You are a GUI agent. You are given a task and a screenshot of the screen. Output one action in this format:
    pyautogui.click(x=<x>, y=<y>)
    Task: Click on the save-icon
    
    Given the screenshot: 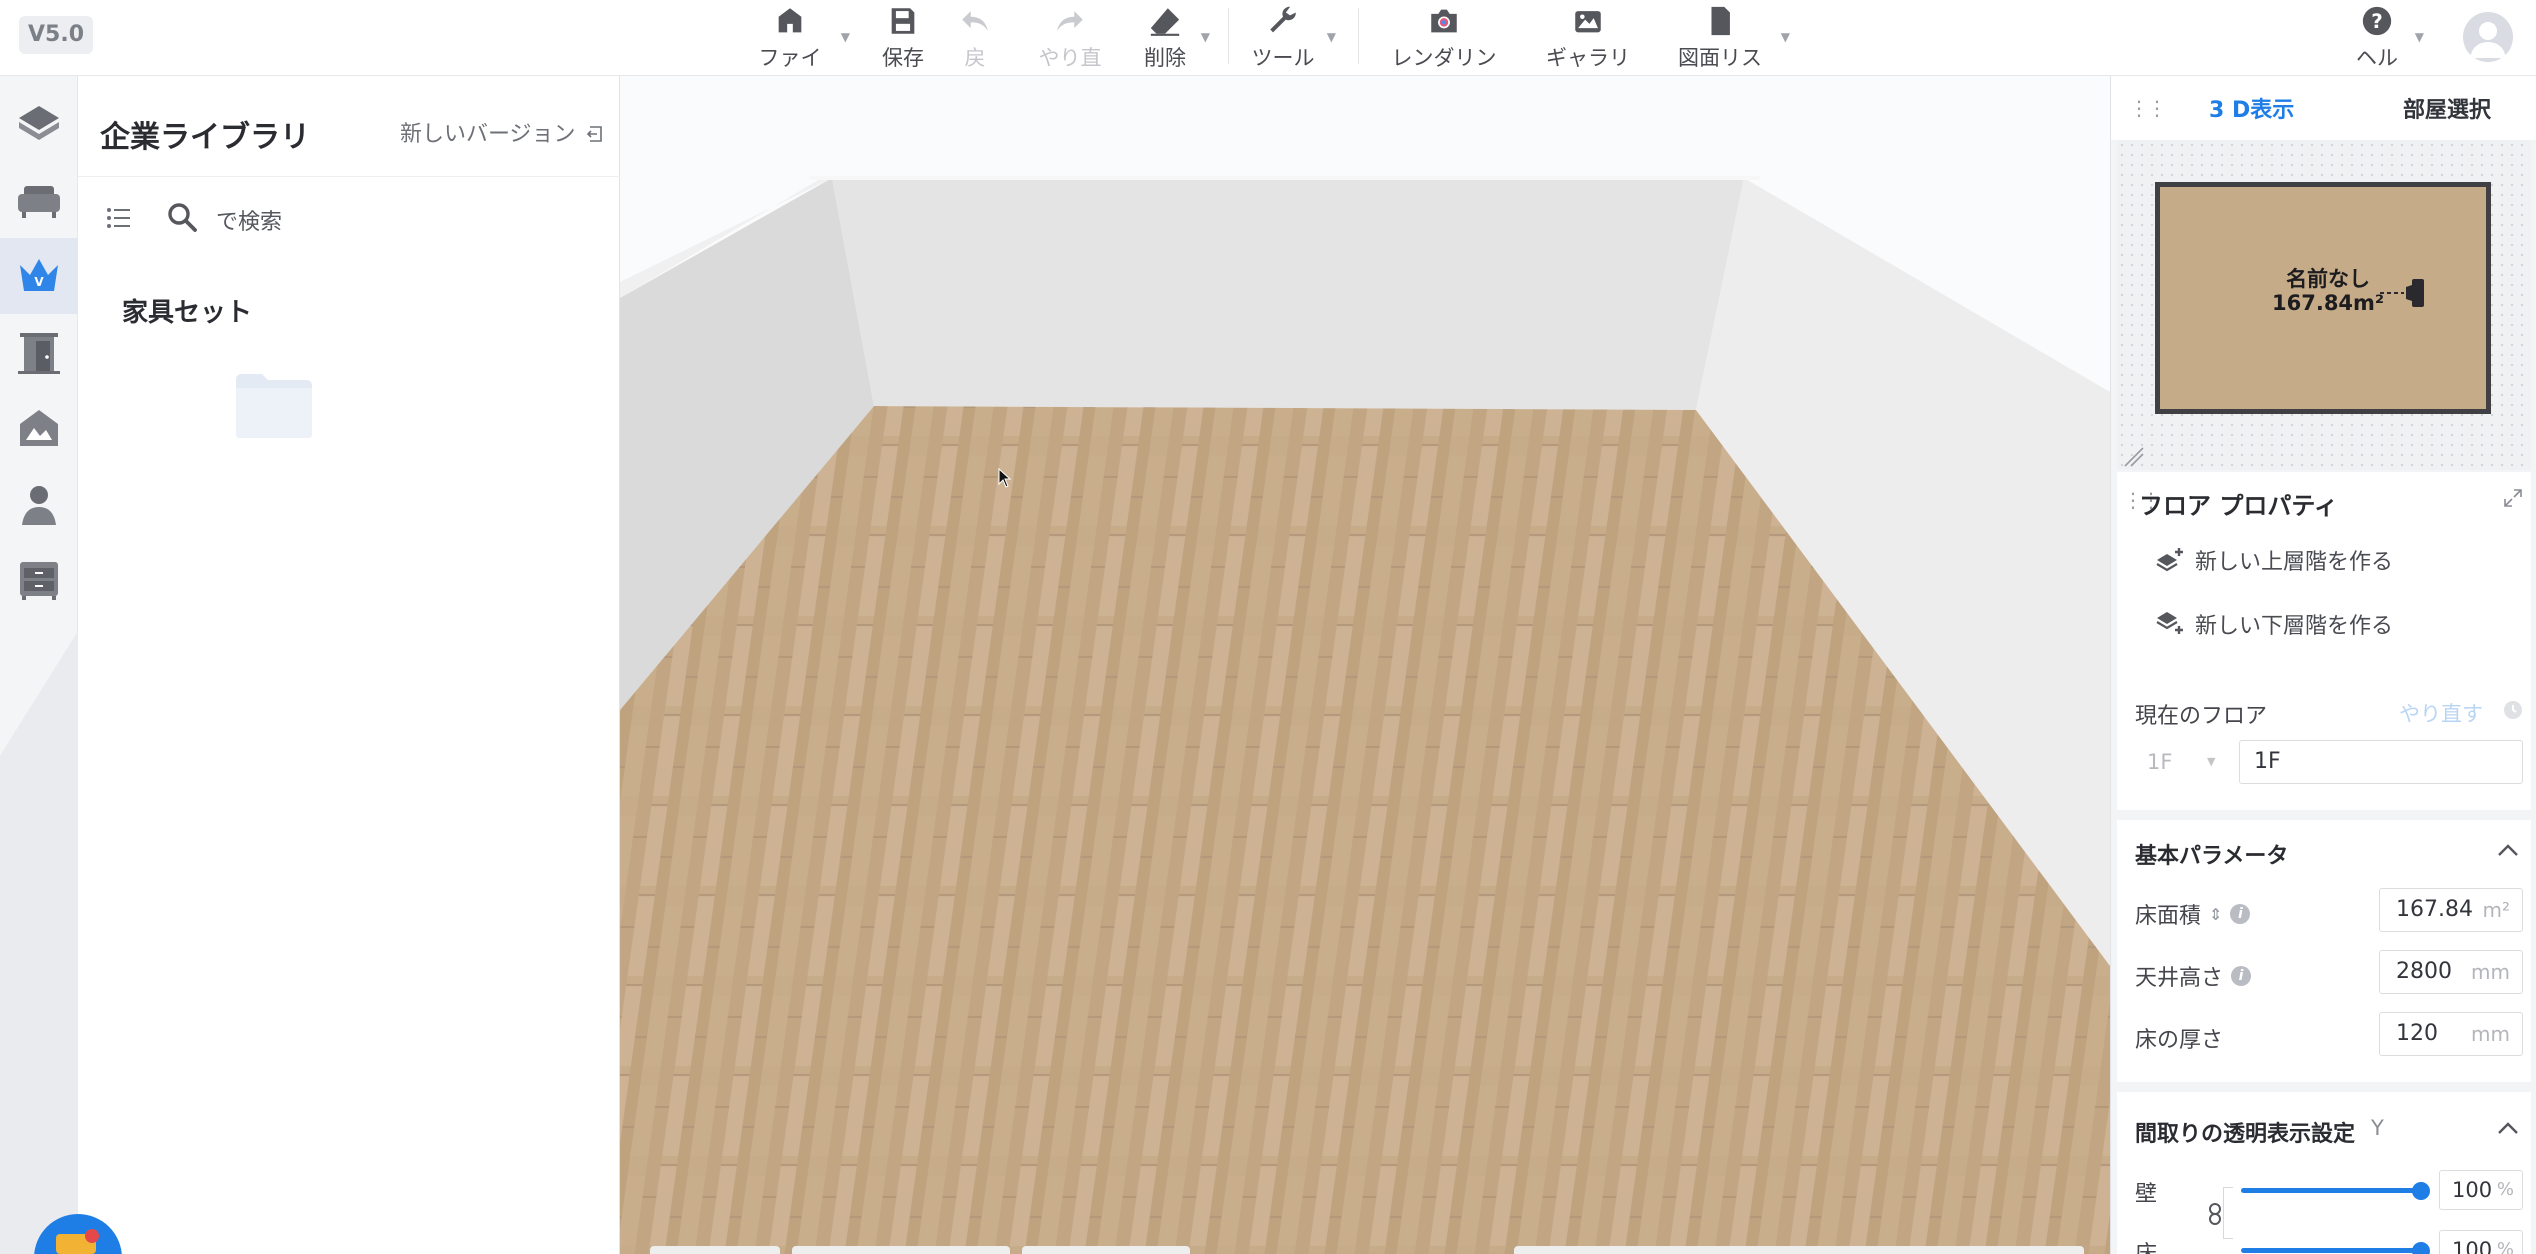 What is the action you would take?
    pyautogui.click(x=903, y=21)
    